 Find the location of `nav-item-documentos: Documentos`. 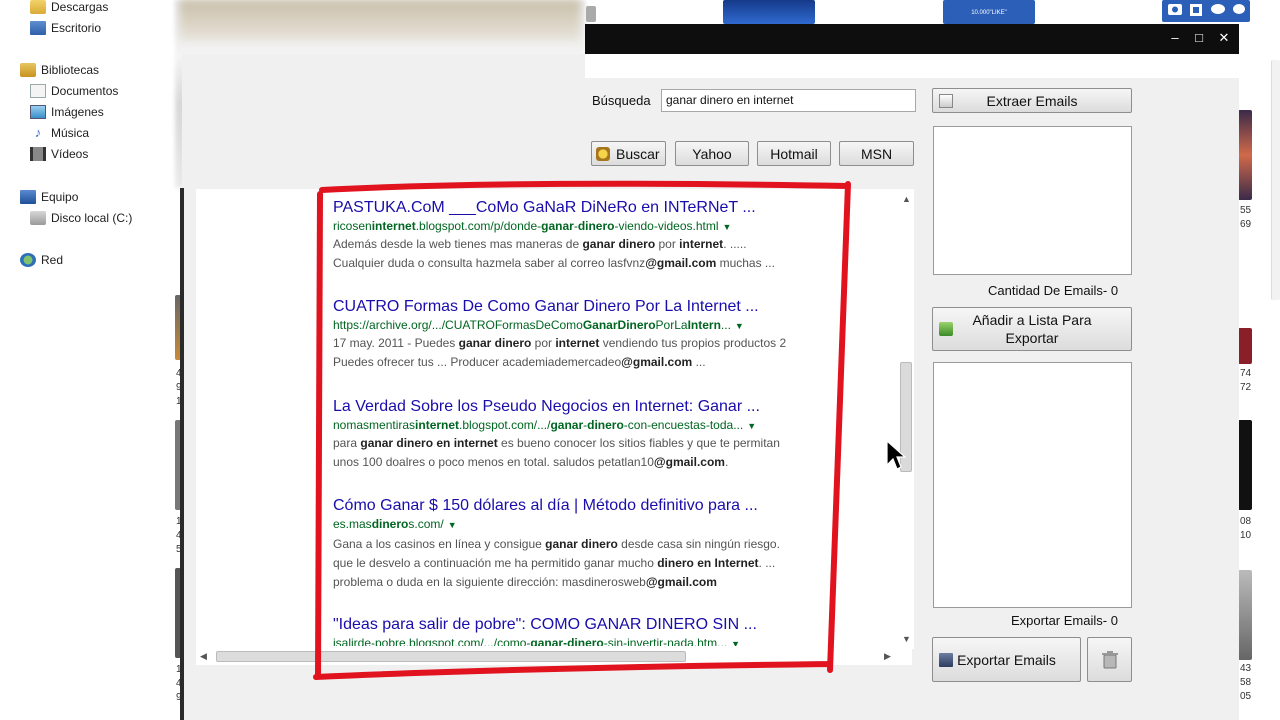

nav-item-documentos: Documentos is located at coordinates (74, 91).